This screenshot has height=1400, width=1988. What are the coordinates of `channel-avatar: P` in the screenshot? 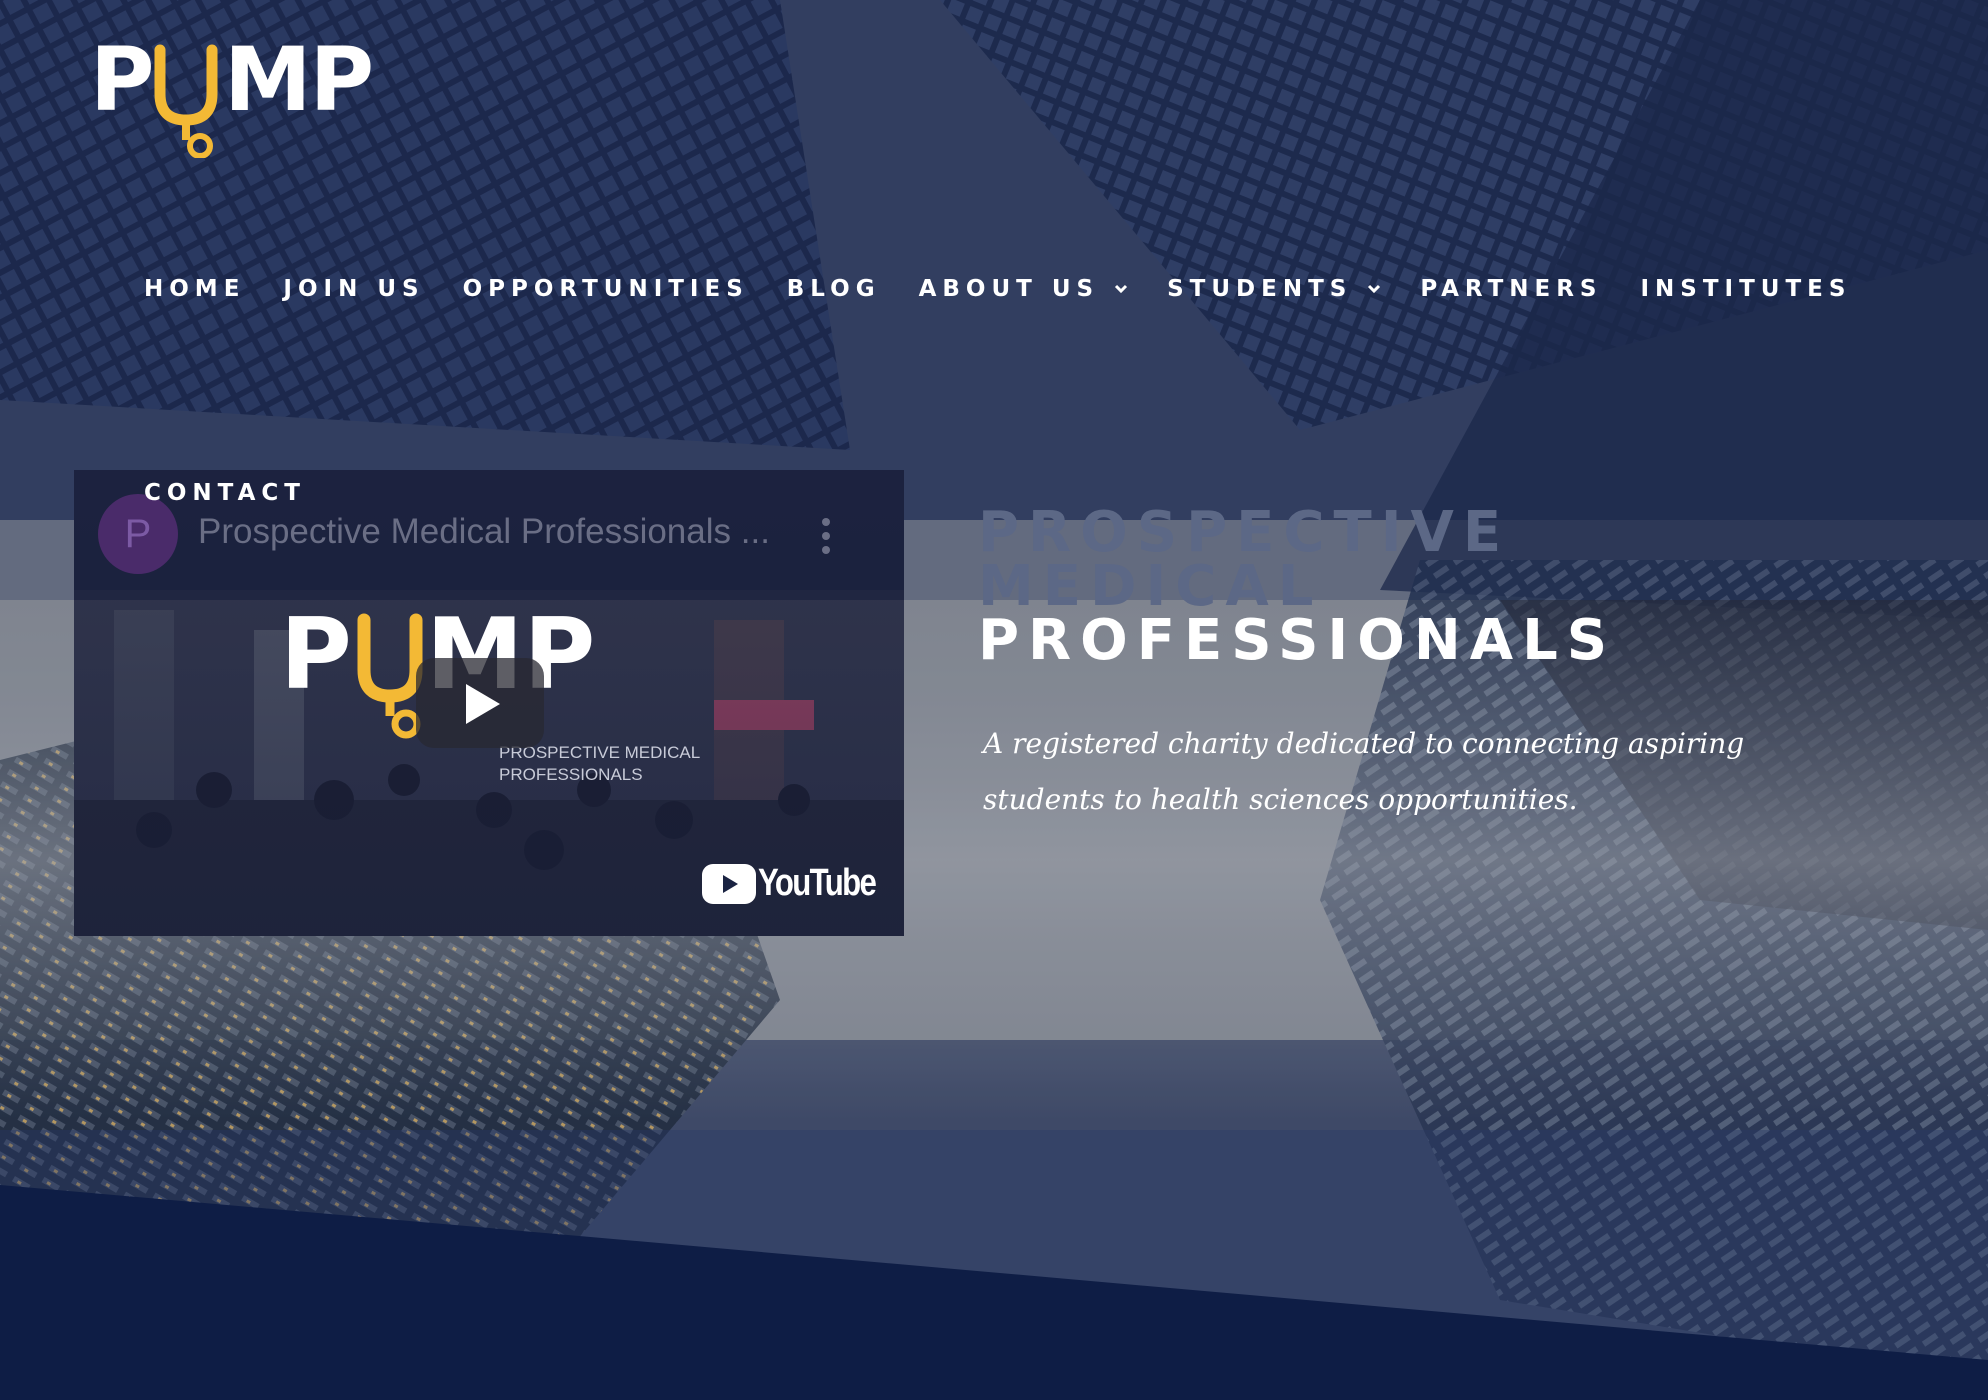 It's located at (138, 534).